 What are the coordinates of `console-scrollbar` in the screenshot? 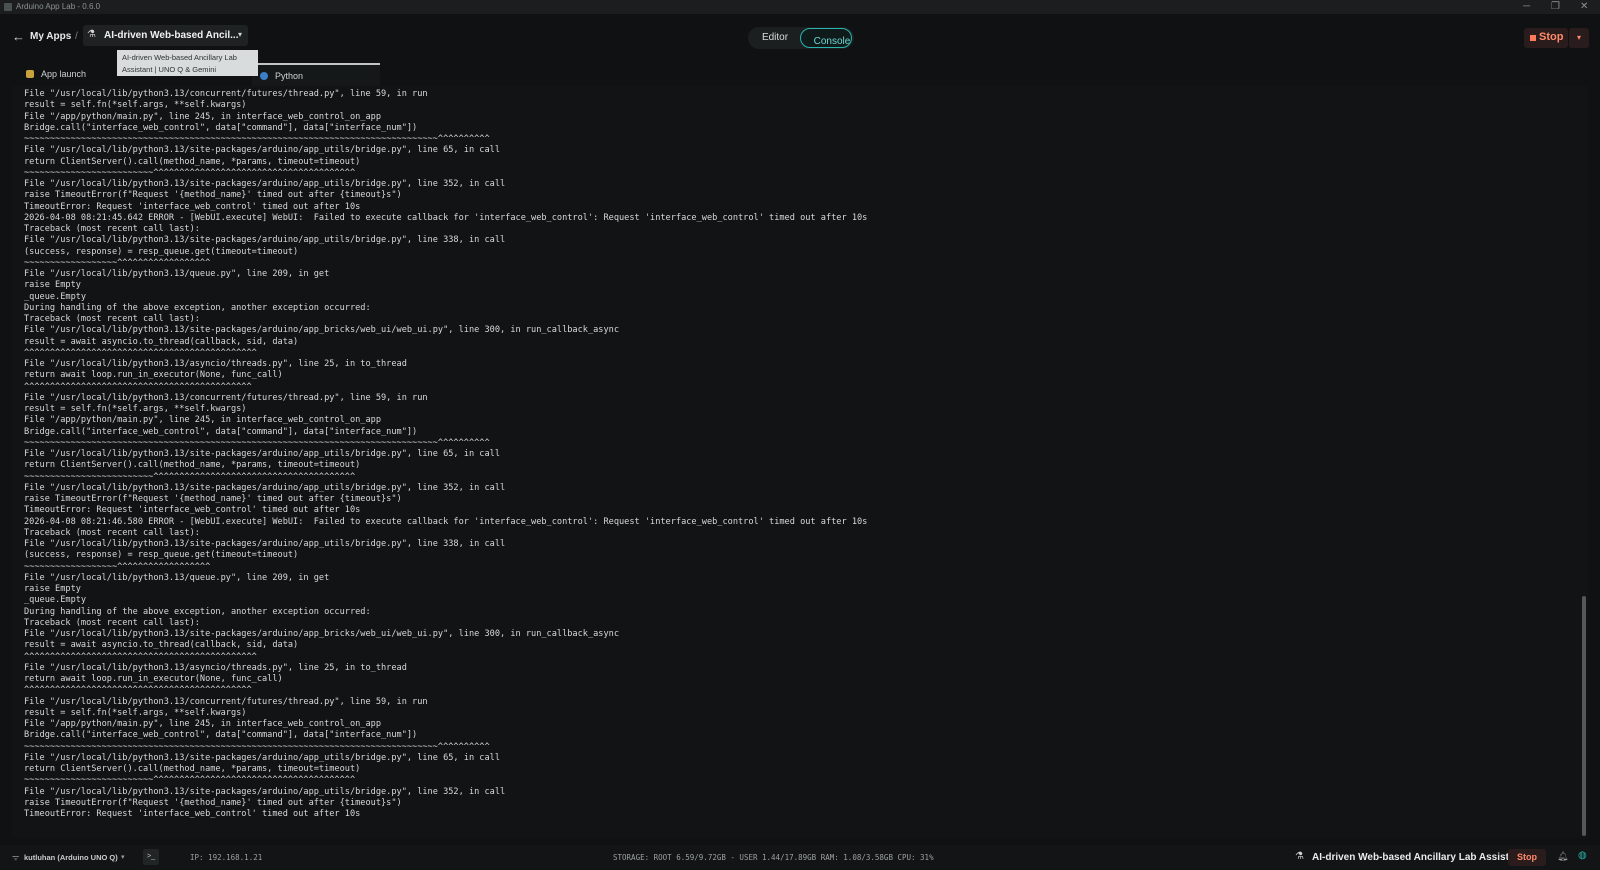 It's located at (1584, 716).